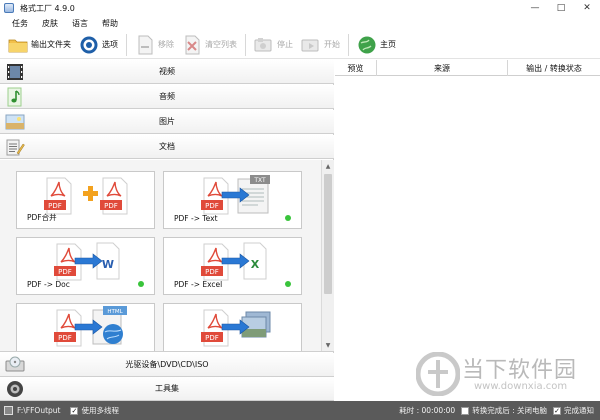  What do you see at coordinates (15, 364) in the screenshot?
I see `disc-drive-icon` at bounding box center [15, 364].